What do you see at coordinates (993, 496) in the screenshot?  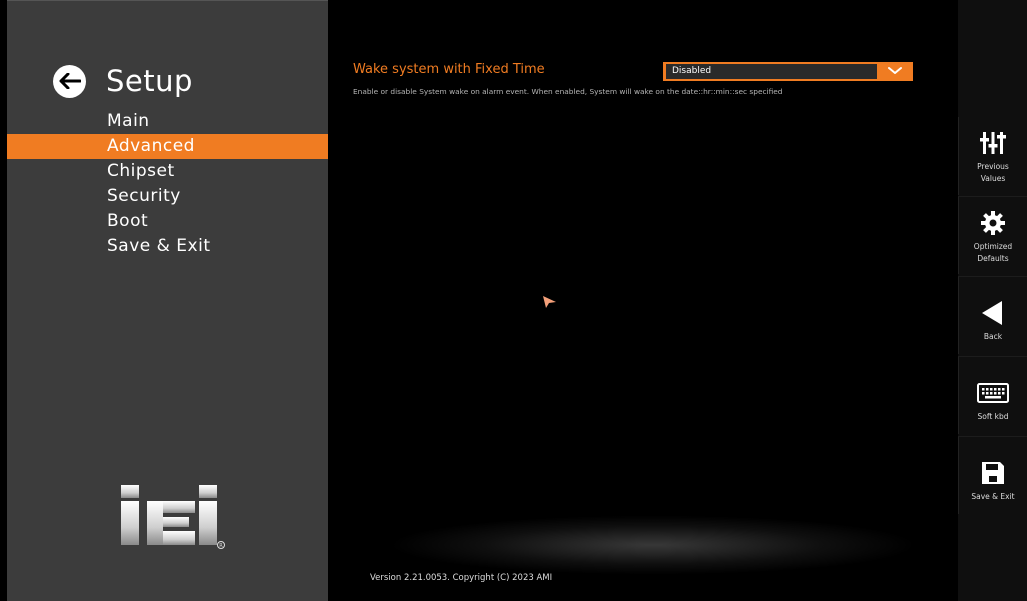 I see `save-exit-label: Save & Exit` at bounding box center [993, 496].